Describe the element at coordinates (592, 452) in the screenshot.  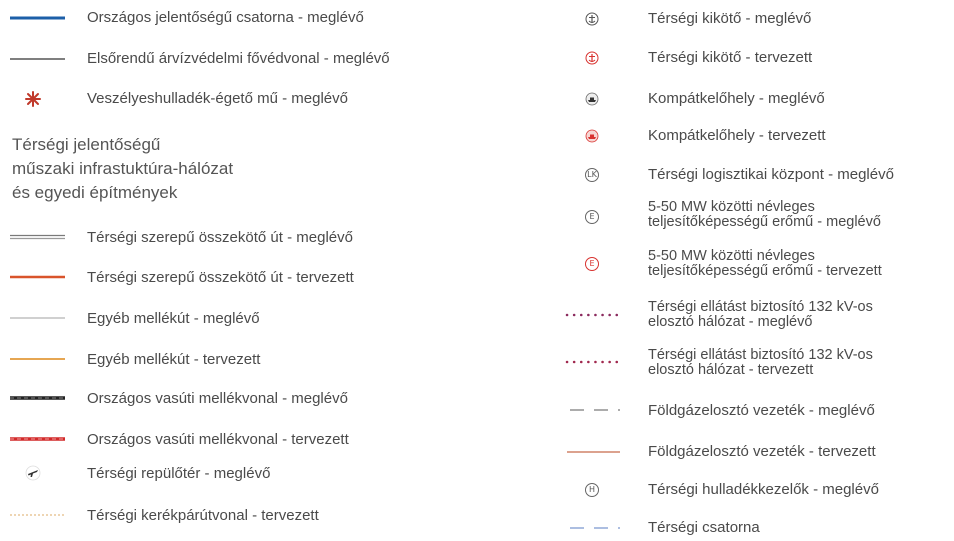
I see `gas-line-planned-symbol` at that location.